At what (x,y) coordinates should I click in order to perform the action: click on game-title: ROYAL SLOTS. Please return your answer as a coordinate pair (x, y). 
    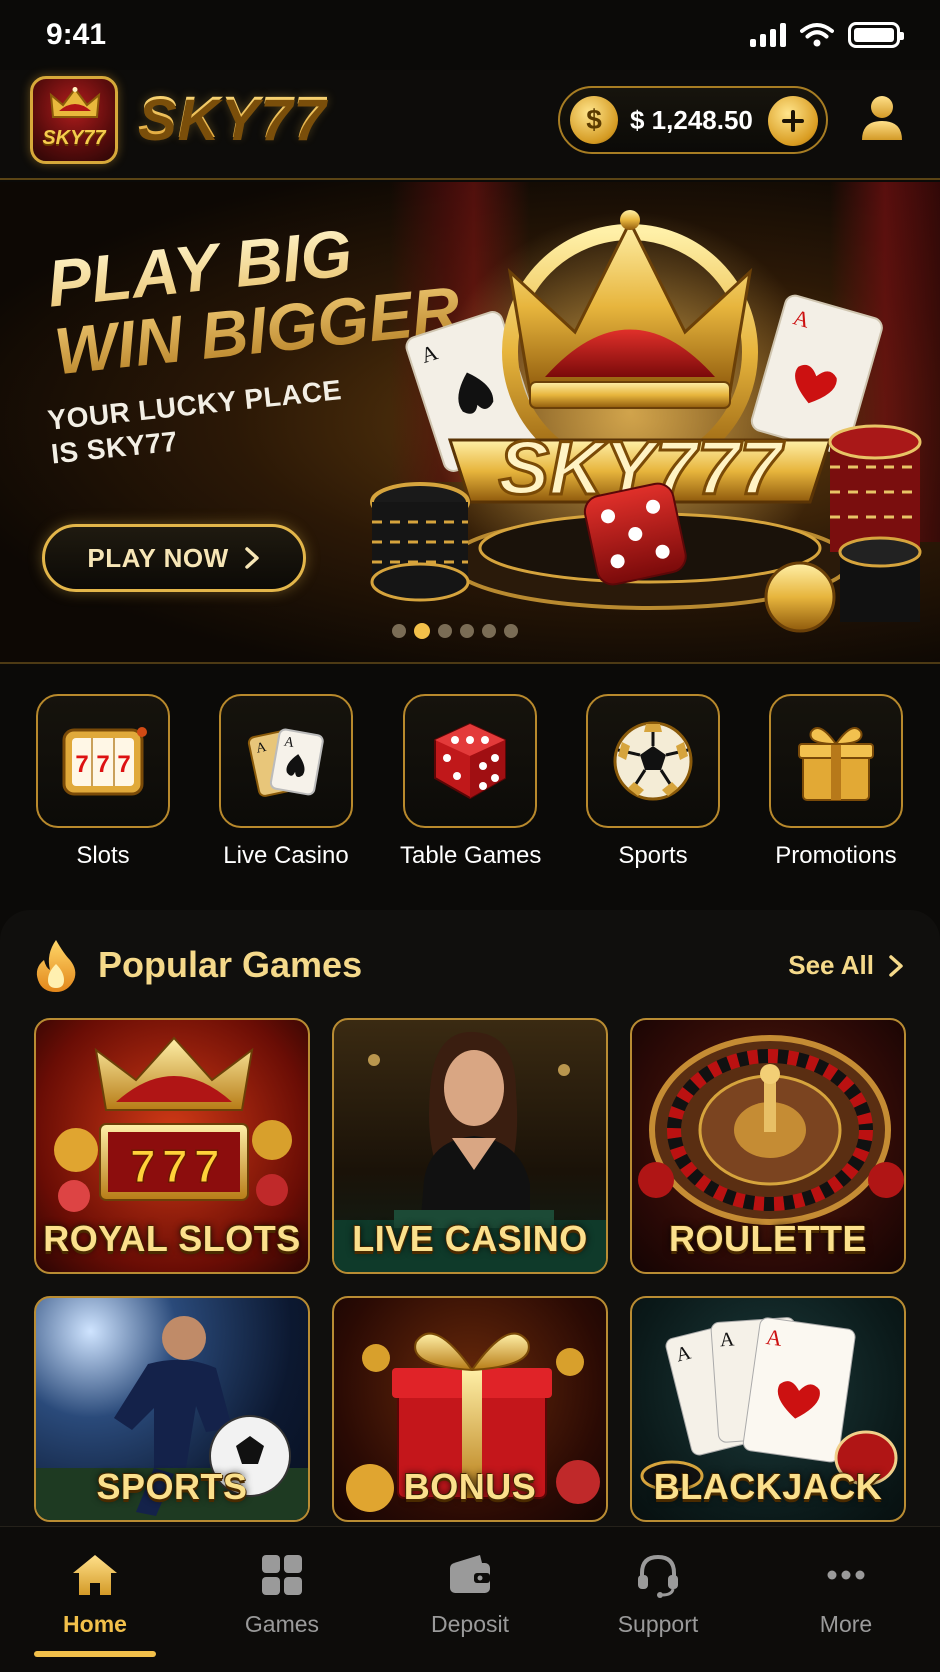
    Looking at the image, I should click on (172, 1238).